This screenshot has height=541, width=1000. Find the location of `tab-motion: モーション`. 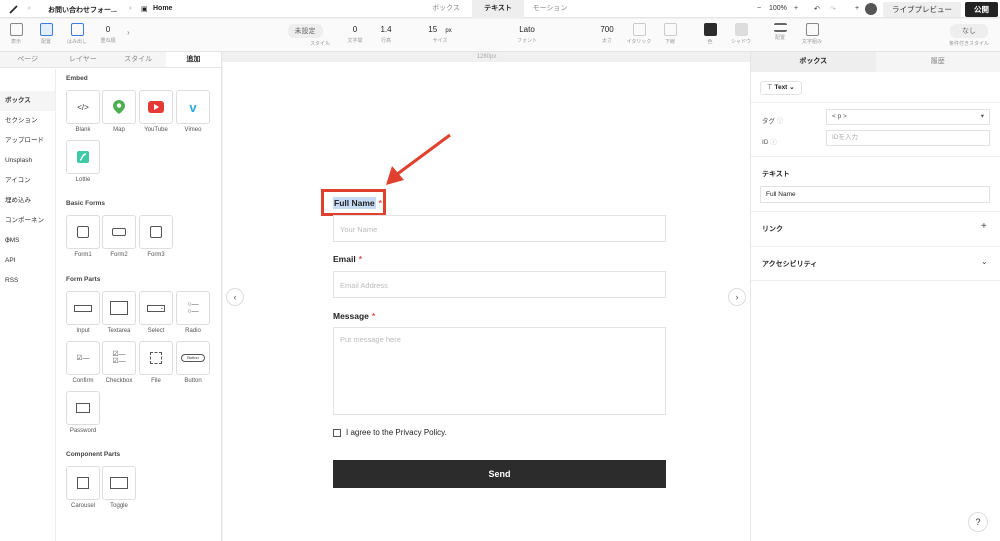

tab-motion: モーション is located at coordinates (550, 9).